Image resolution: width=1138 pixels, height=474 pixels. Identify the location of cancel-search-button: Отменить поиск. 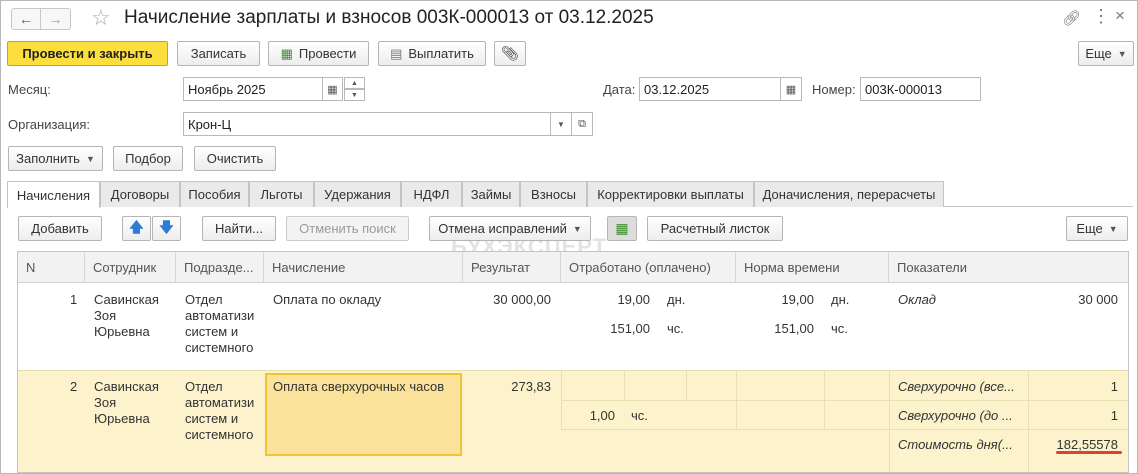
(347, 228).